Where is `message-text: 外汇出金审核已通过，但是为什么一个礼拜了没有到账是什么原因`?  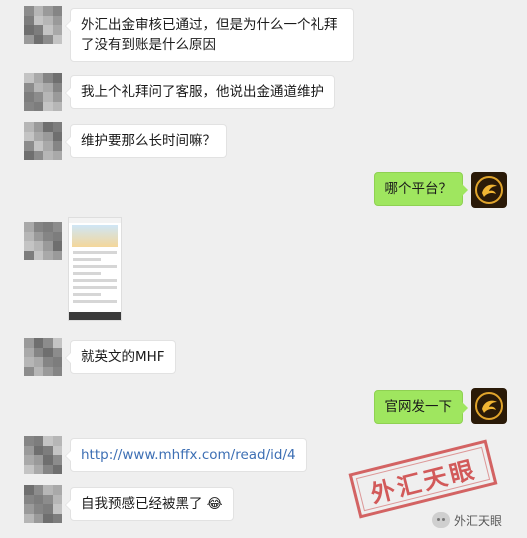
message-text: 外汇出金审核已通过，但是为什么一个礼拜了没有到账是什么原因 is located at coordinates (209, 35).